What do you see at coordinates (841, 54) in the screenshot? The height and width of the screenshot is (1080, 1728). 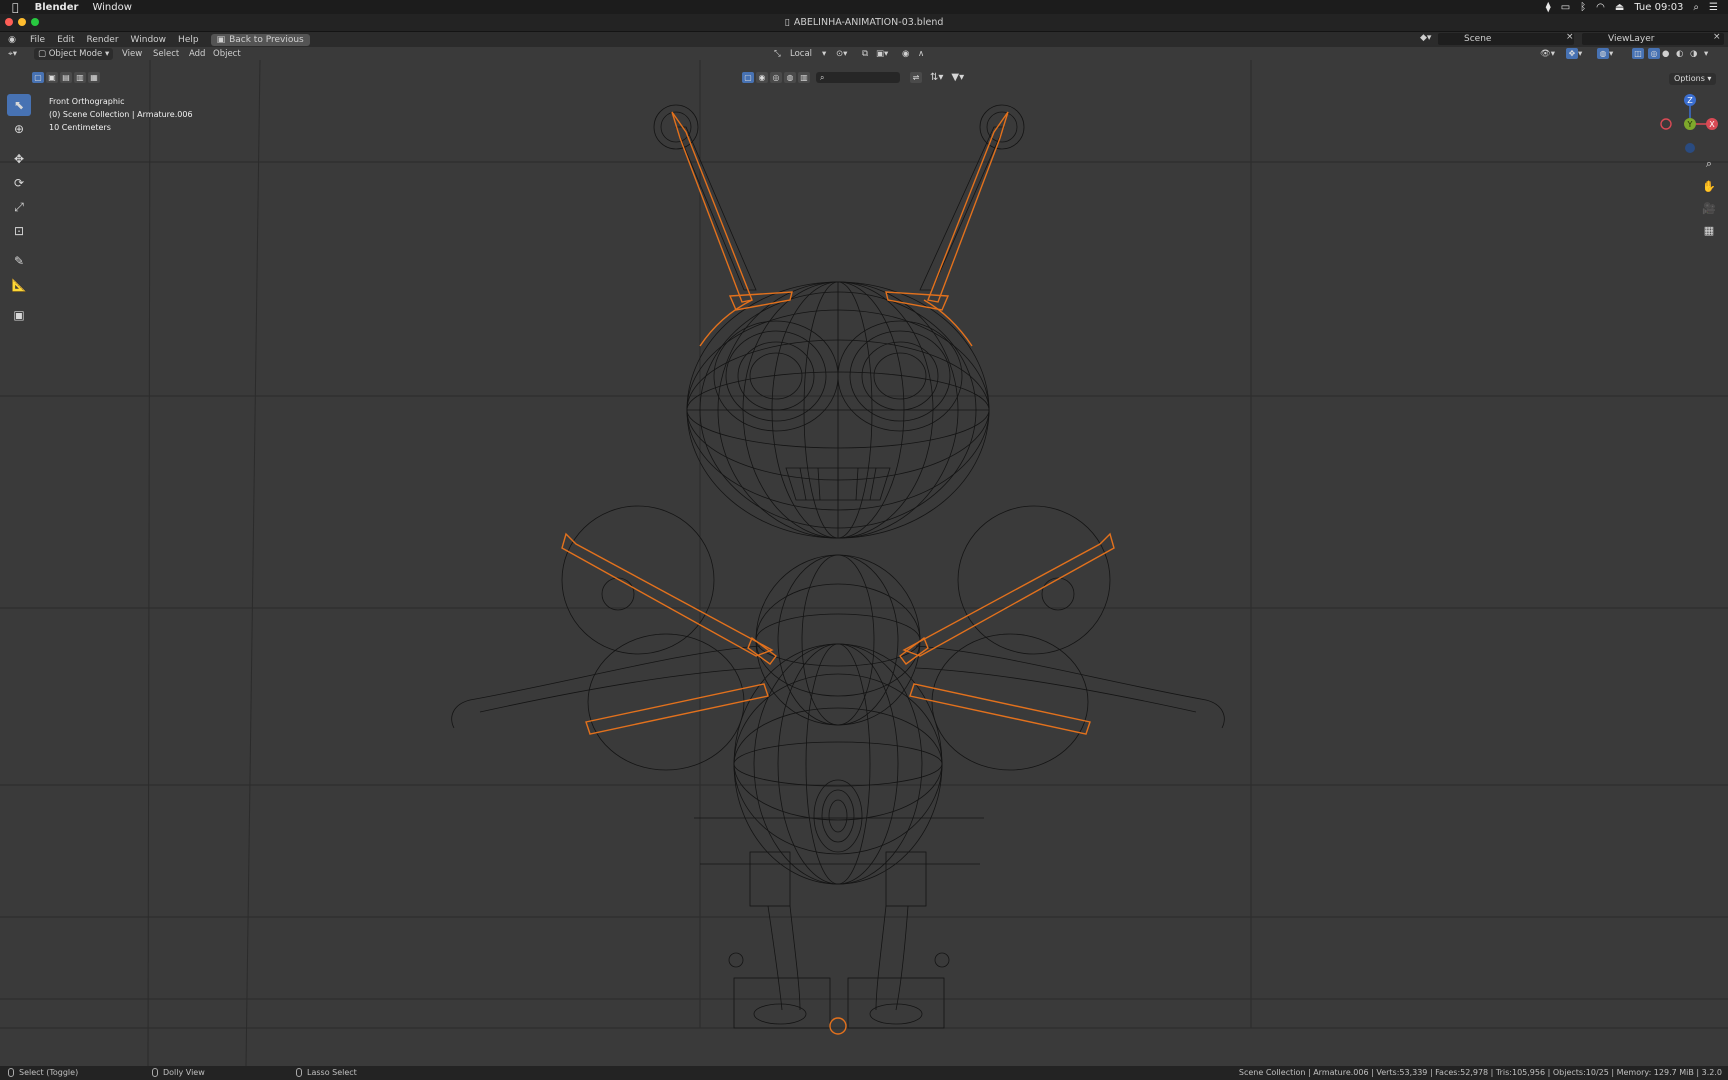 I see `pivot-icon: ⊙▾` at bounding box center [841, 54].